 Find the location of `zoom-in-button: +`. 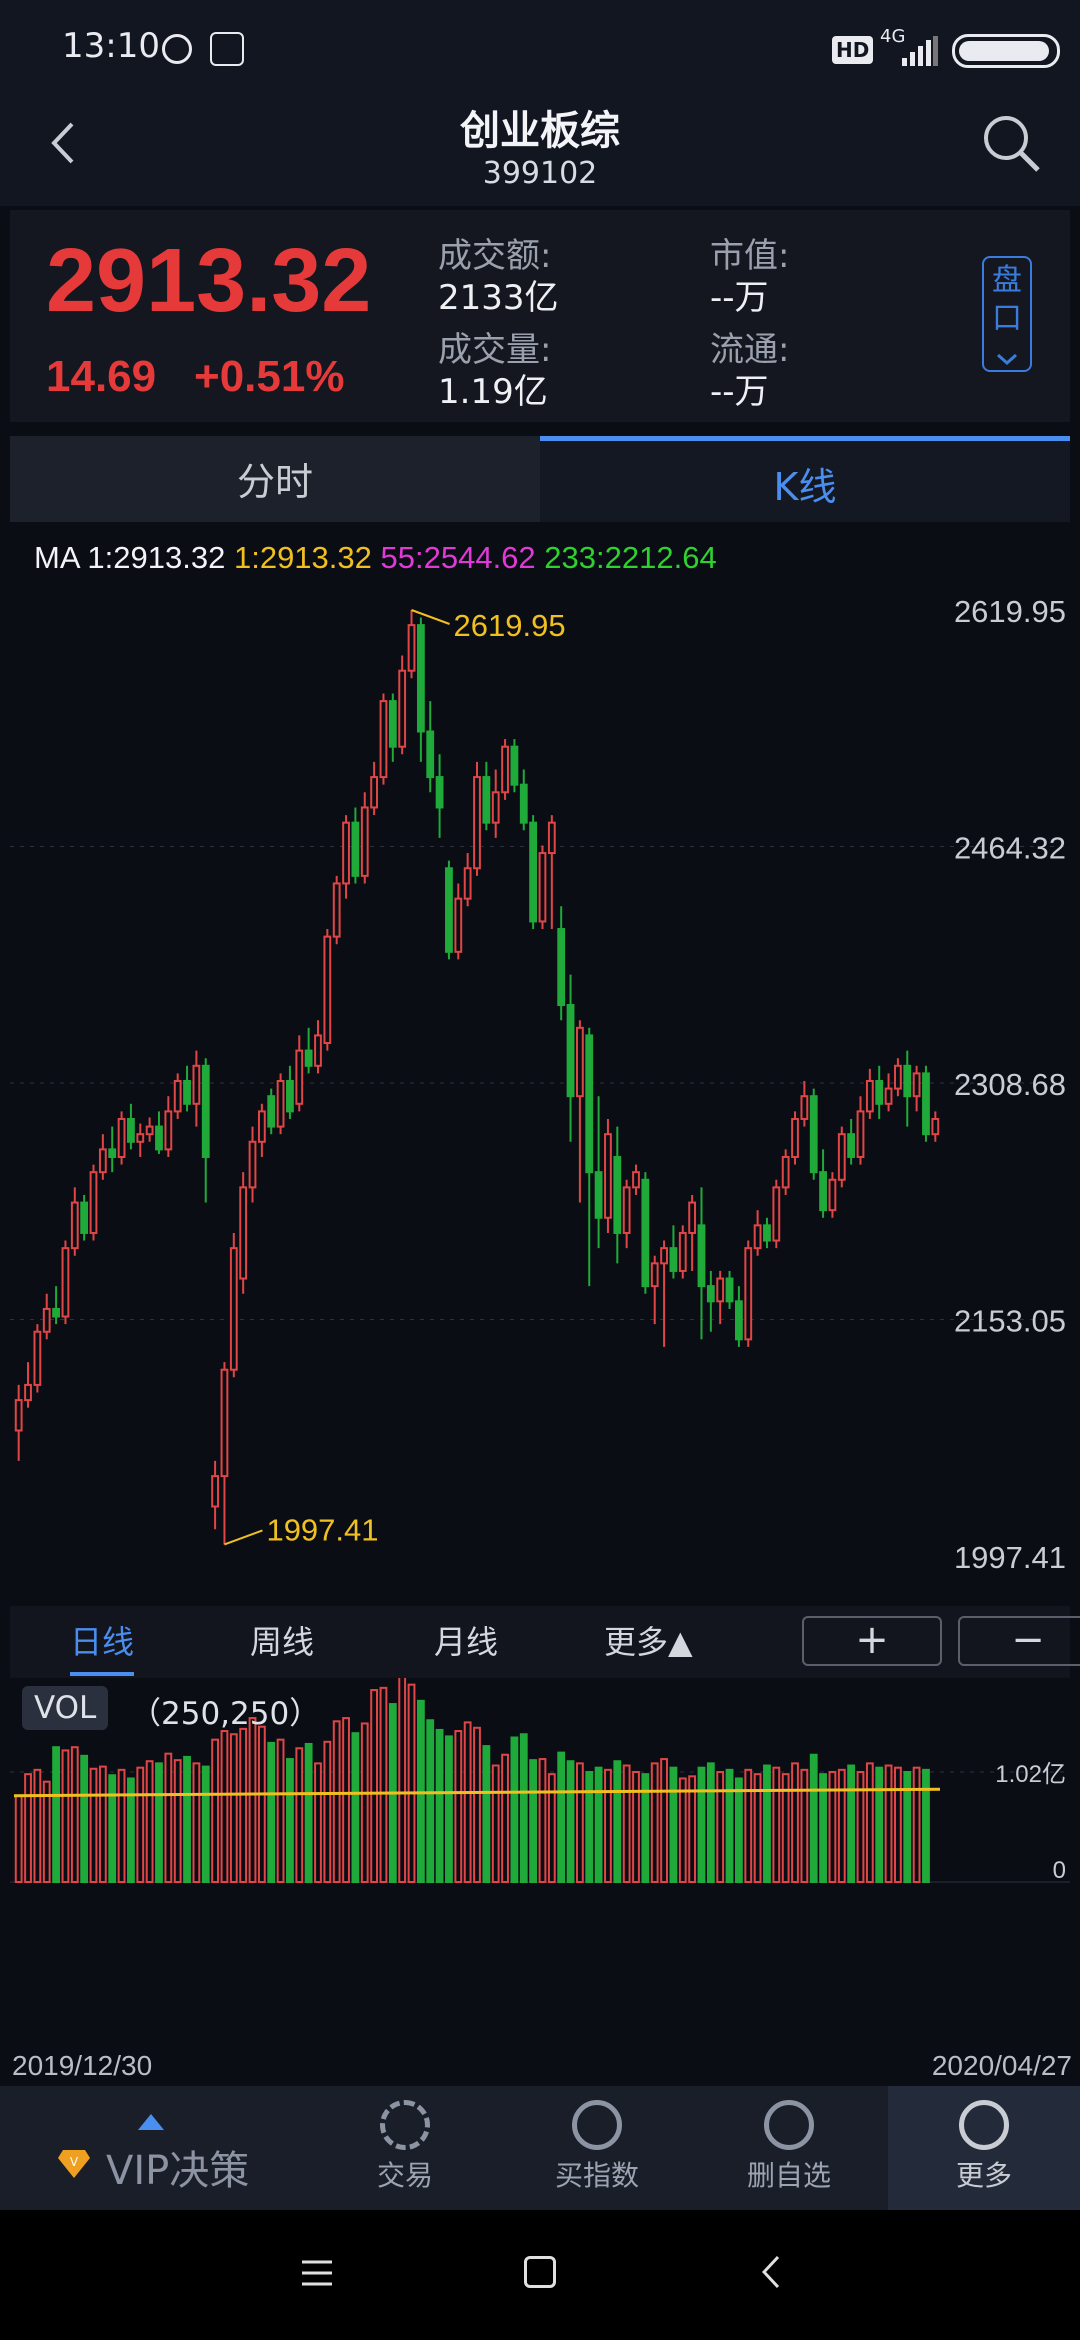

zoom-in-button: + is located at coordinates (872, 1641).